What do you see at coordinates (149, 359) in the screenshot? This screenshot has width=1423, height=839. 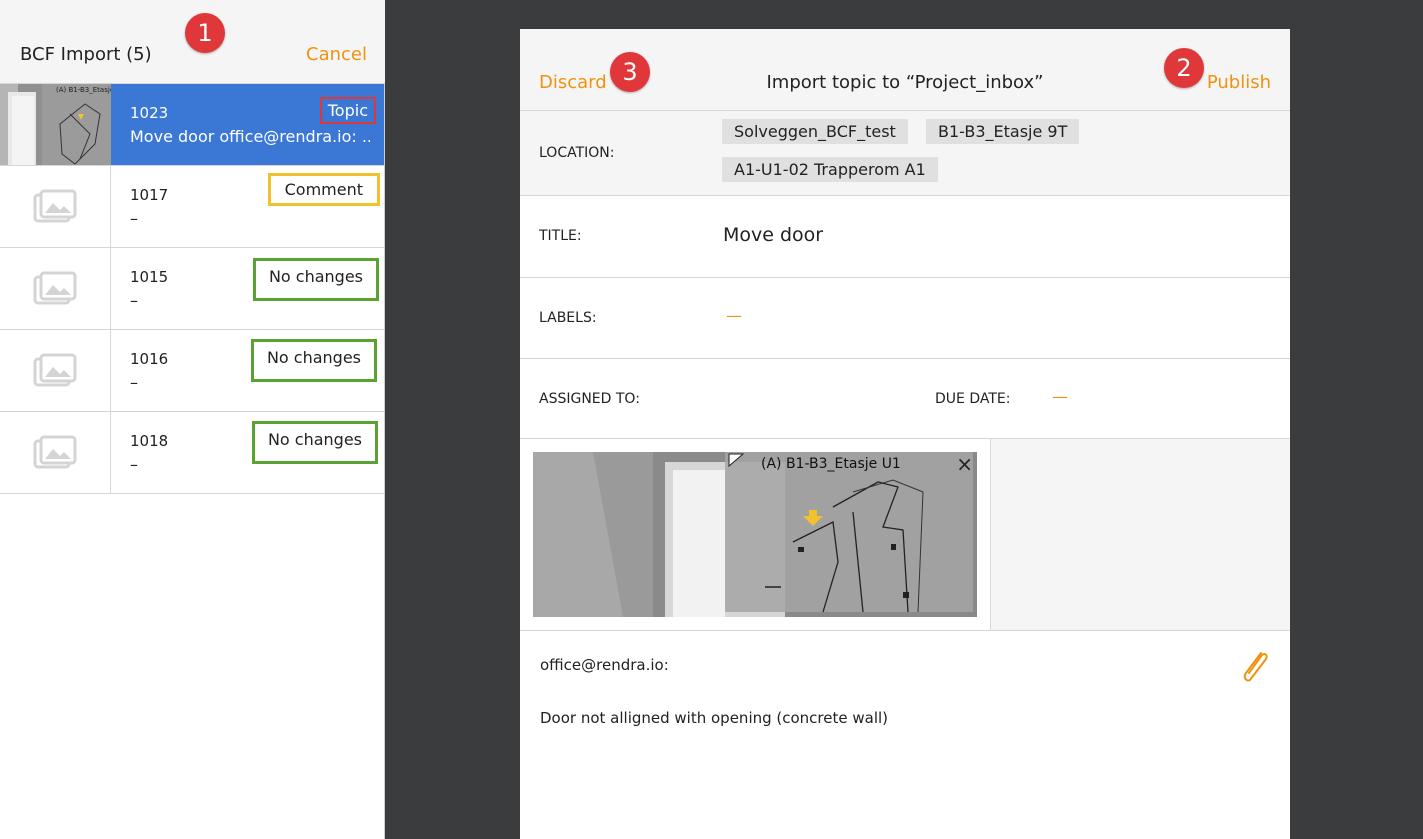 I see `item-id: 1016` at bounding box center [149, 359].